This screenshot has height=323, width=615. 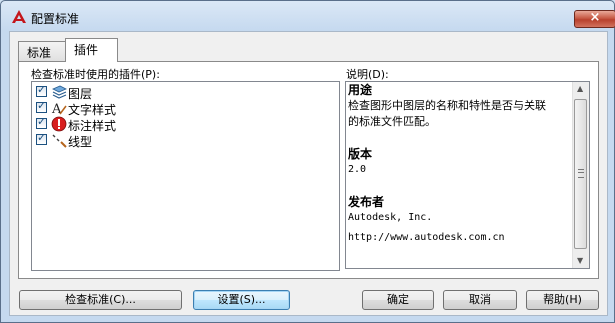 I want to click on plugins-list-label: 检查标准时使用的插件(P):, so click(x=95, y=74).